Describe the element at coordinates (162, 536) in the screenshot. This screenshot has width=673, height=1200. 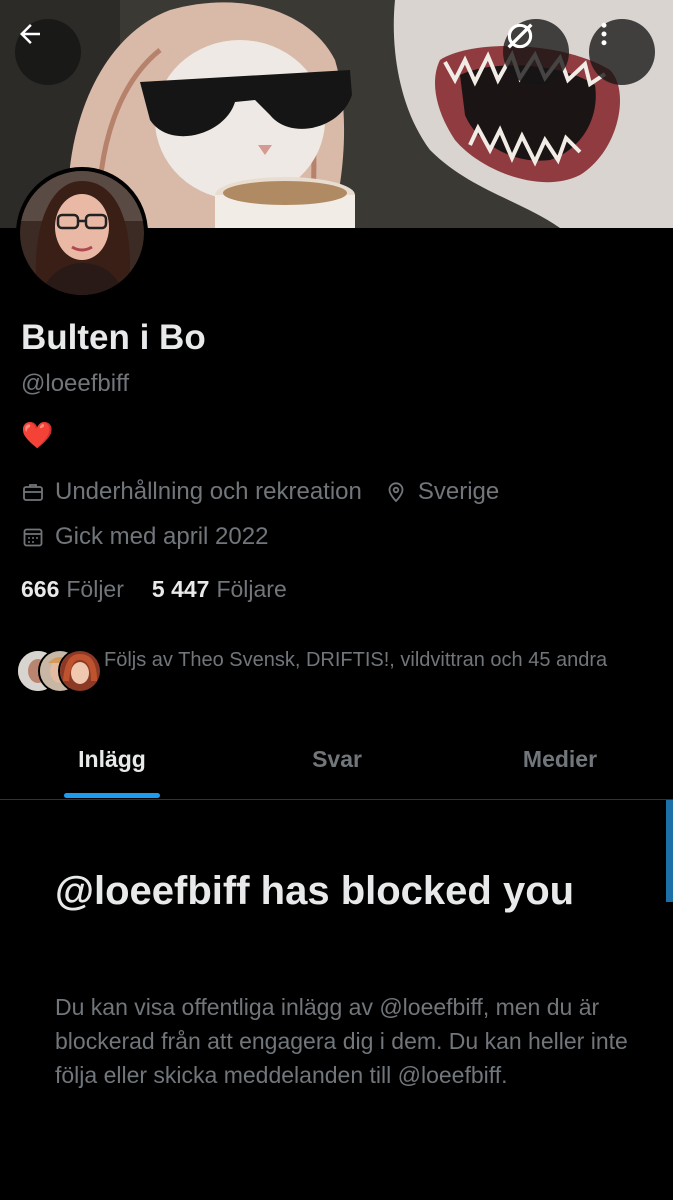
I see `join-date: Gick med april 2022` at that location.